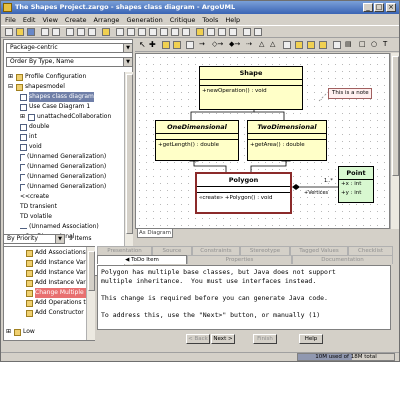 Image resolution: width=400 pixels, height=400 pixels. I want to click on menu-generation: Generation, so click(144, 20).